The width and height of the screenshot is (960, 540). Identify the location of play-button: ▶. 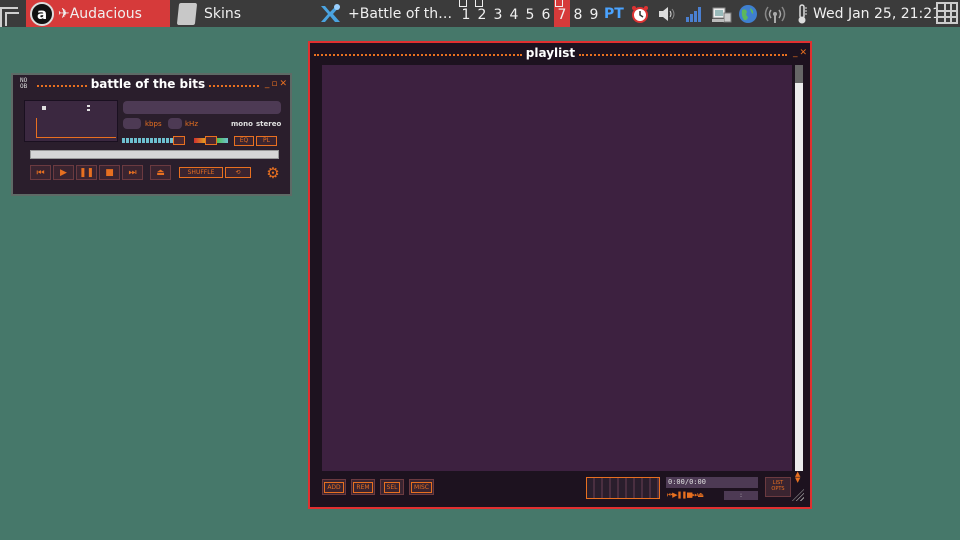
(63, 172).